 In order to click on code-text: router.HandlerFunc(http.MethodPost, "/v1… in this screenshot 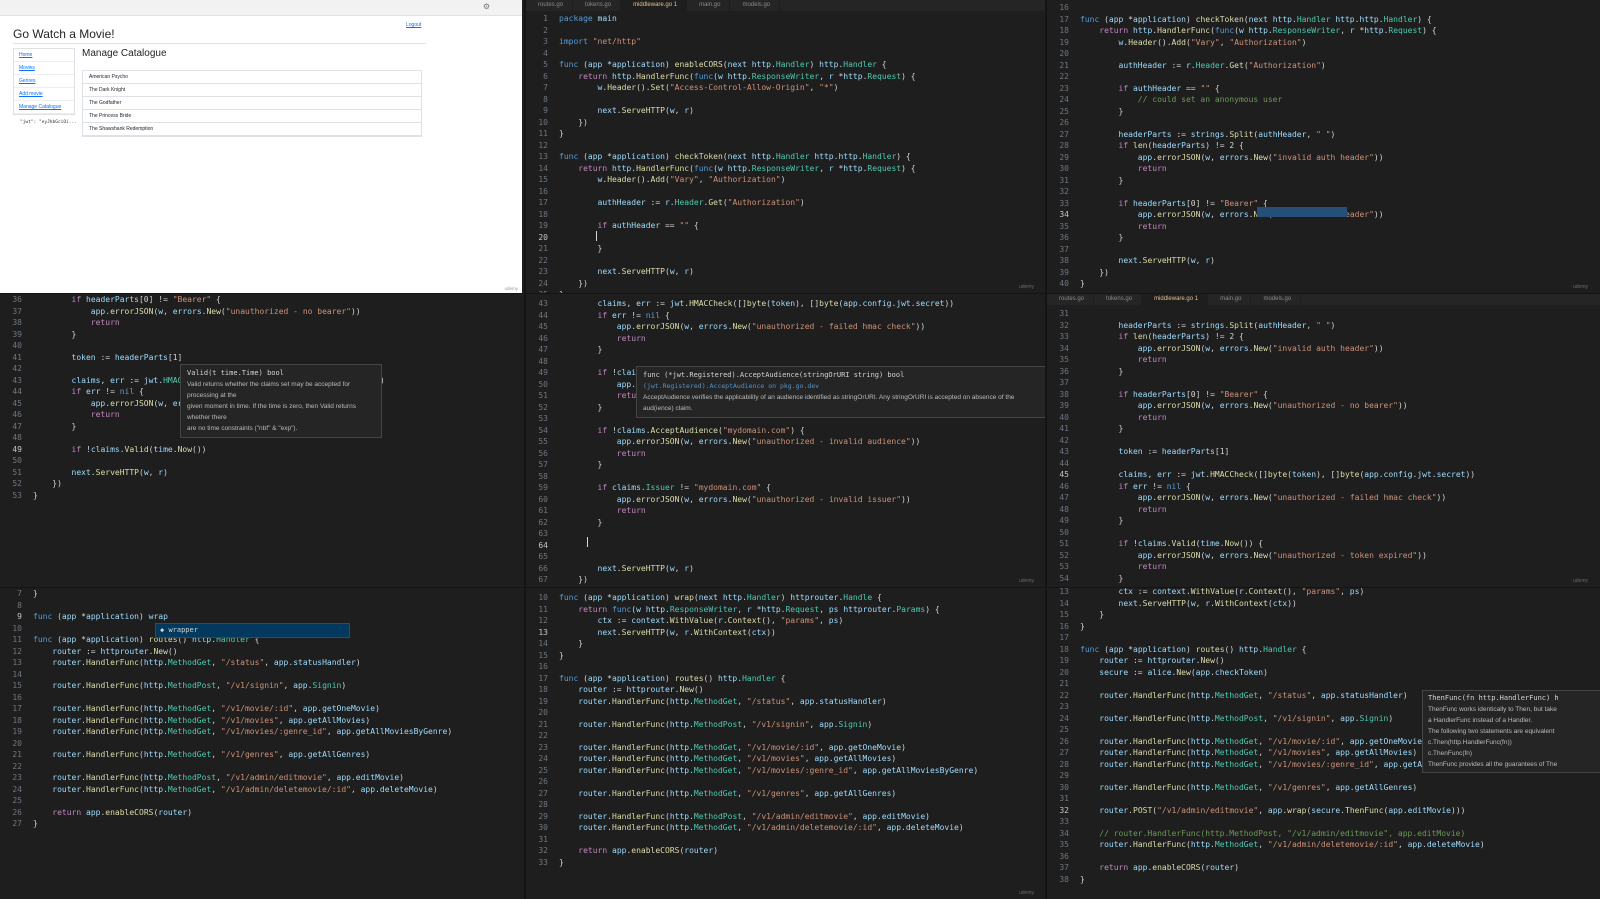, I will do `click(725, 724)`.